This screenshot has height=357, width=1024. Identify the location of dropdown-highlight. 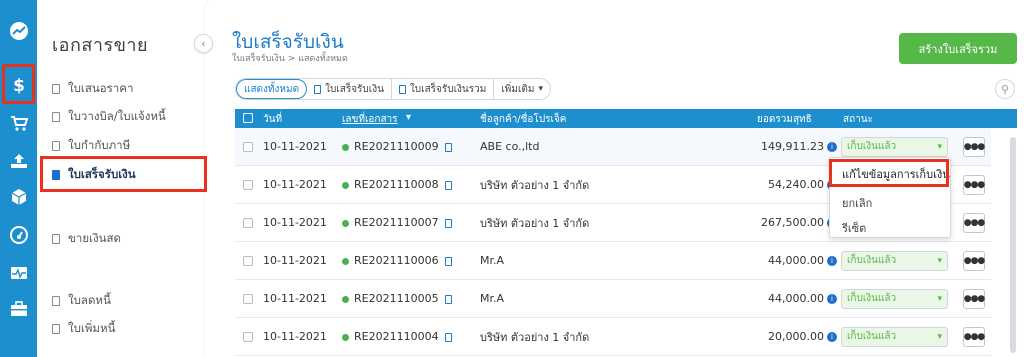
(889, 173).